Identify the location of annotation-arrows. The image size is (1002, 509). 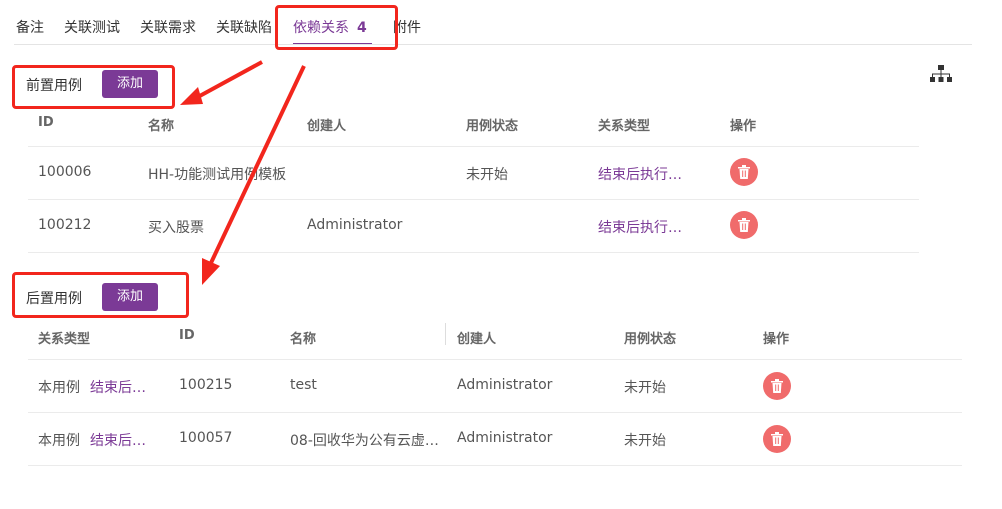
(243, 172).